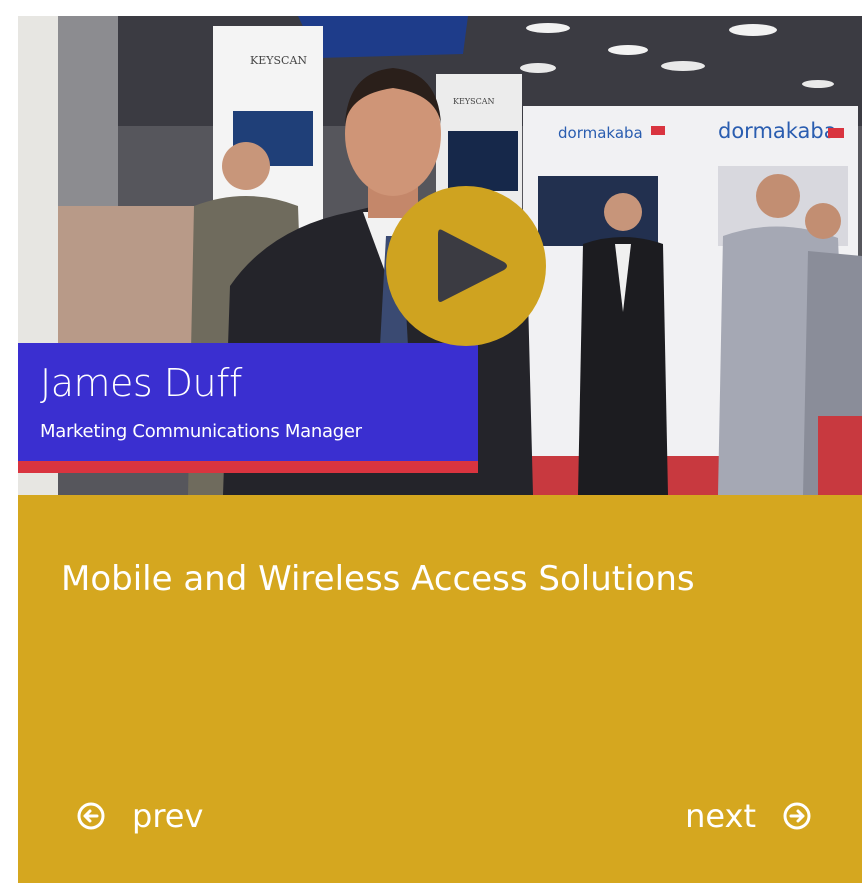 This screenshot has width=862, height=883. Describe the element at coordinates (720, 816) in the screenshot. I see `next-label: next` at that location.